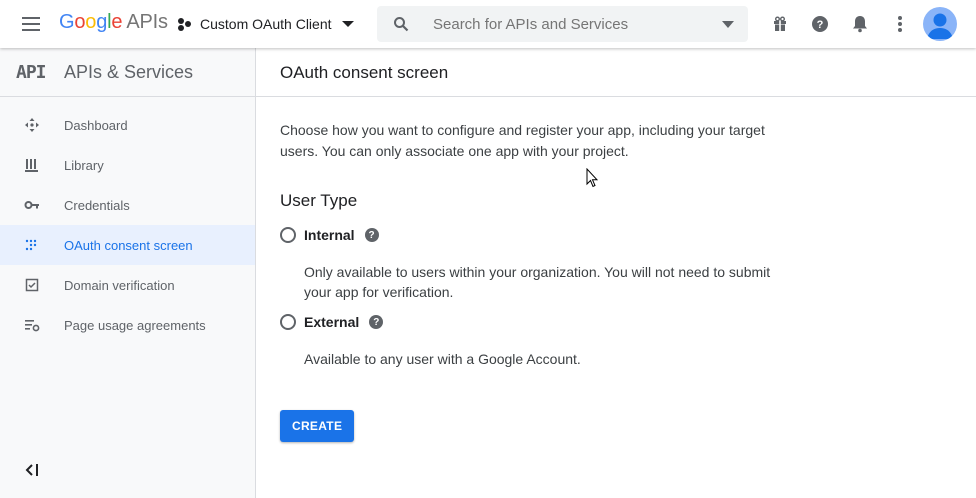 The height and width of the screenshot is (498, 976). I want to click on sidebar-item-label: OAuth consent screen, so click(128, 245).